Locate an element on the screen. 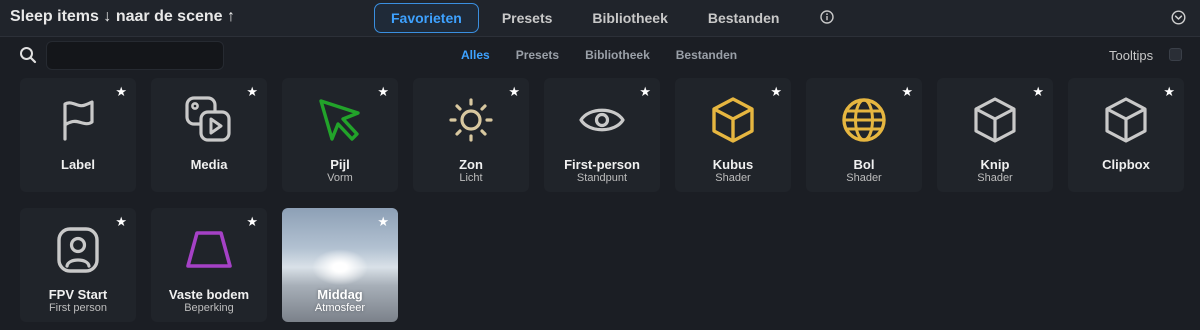  user-badge-icon is located at coordinates (78, 250).